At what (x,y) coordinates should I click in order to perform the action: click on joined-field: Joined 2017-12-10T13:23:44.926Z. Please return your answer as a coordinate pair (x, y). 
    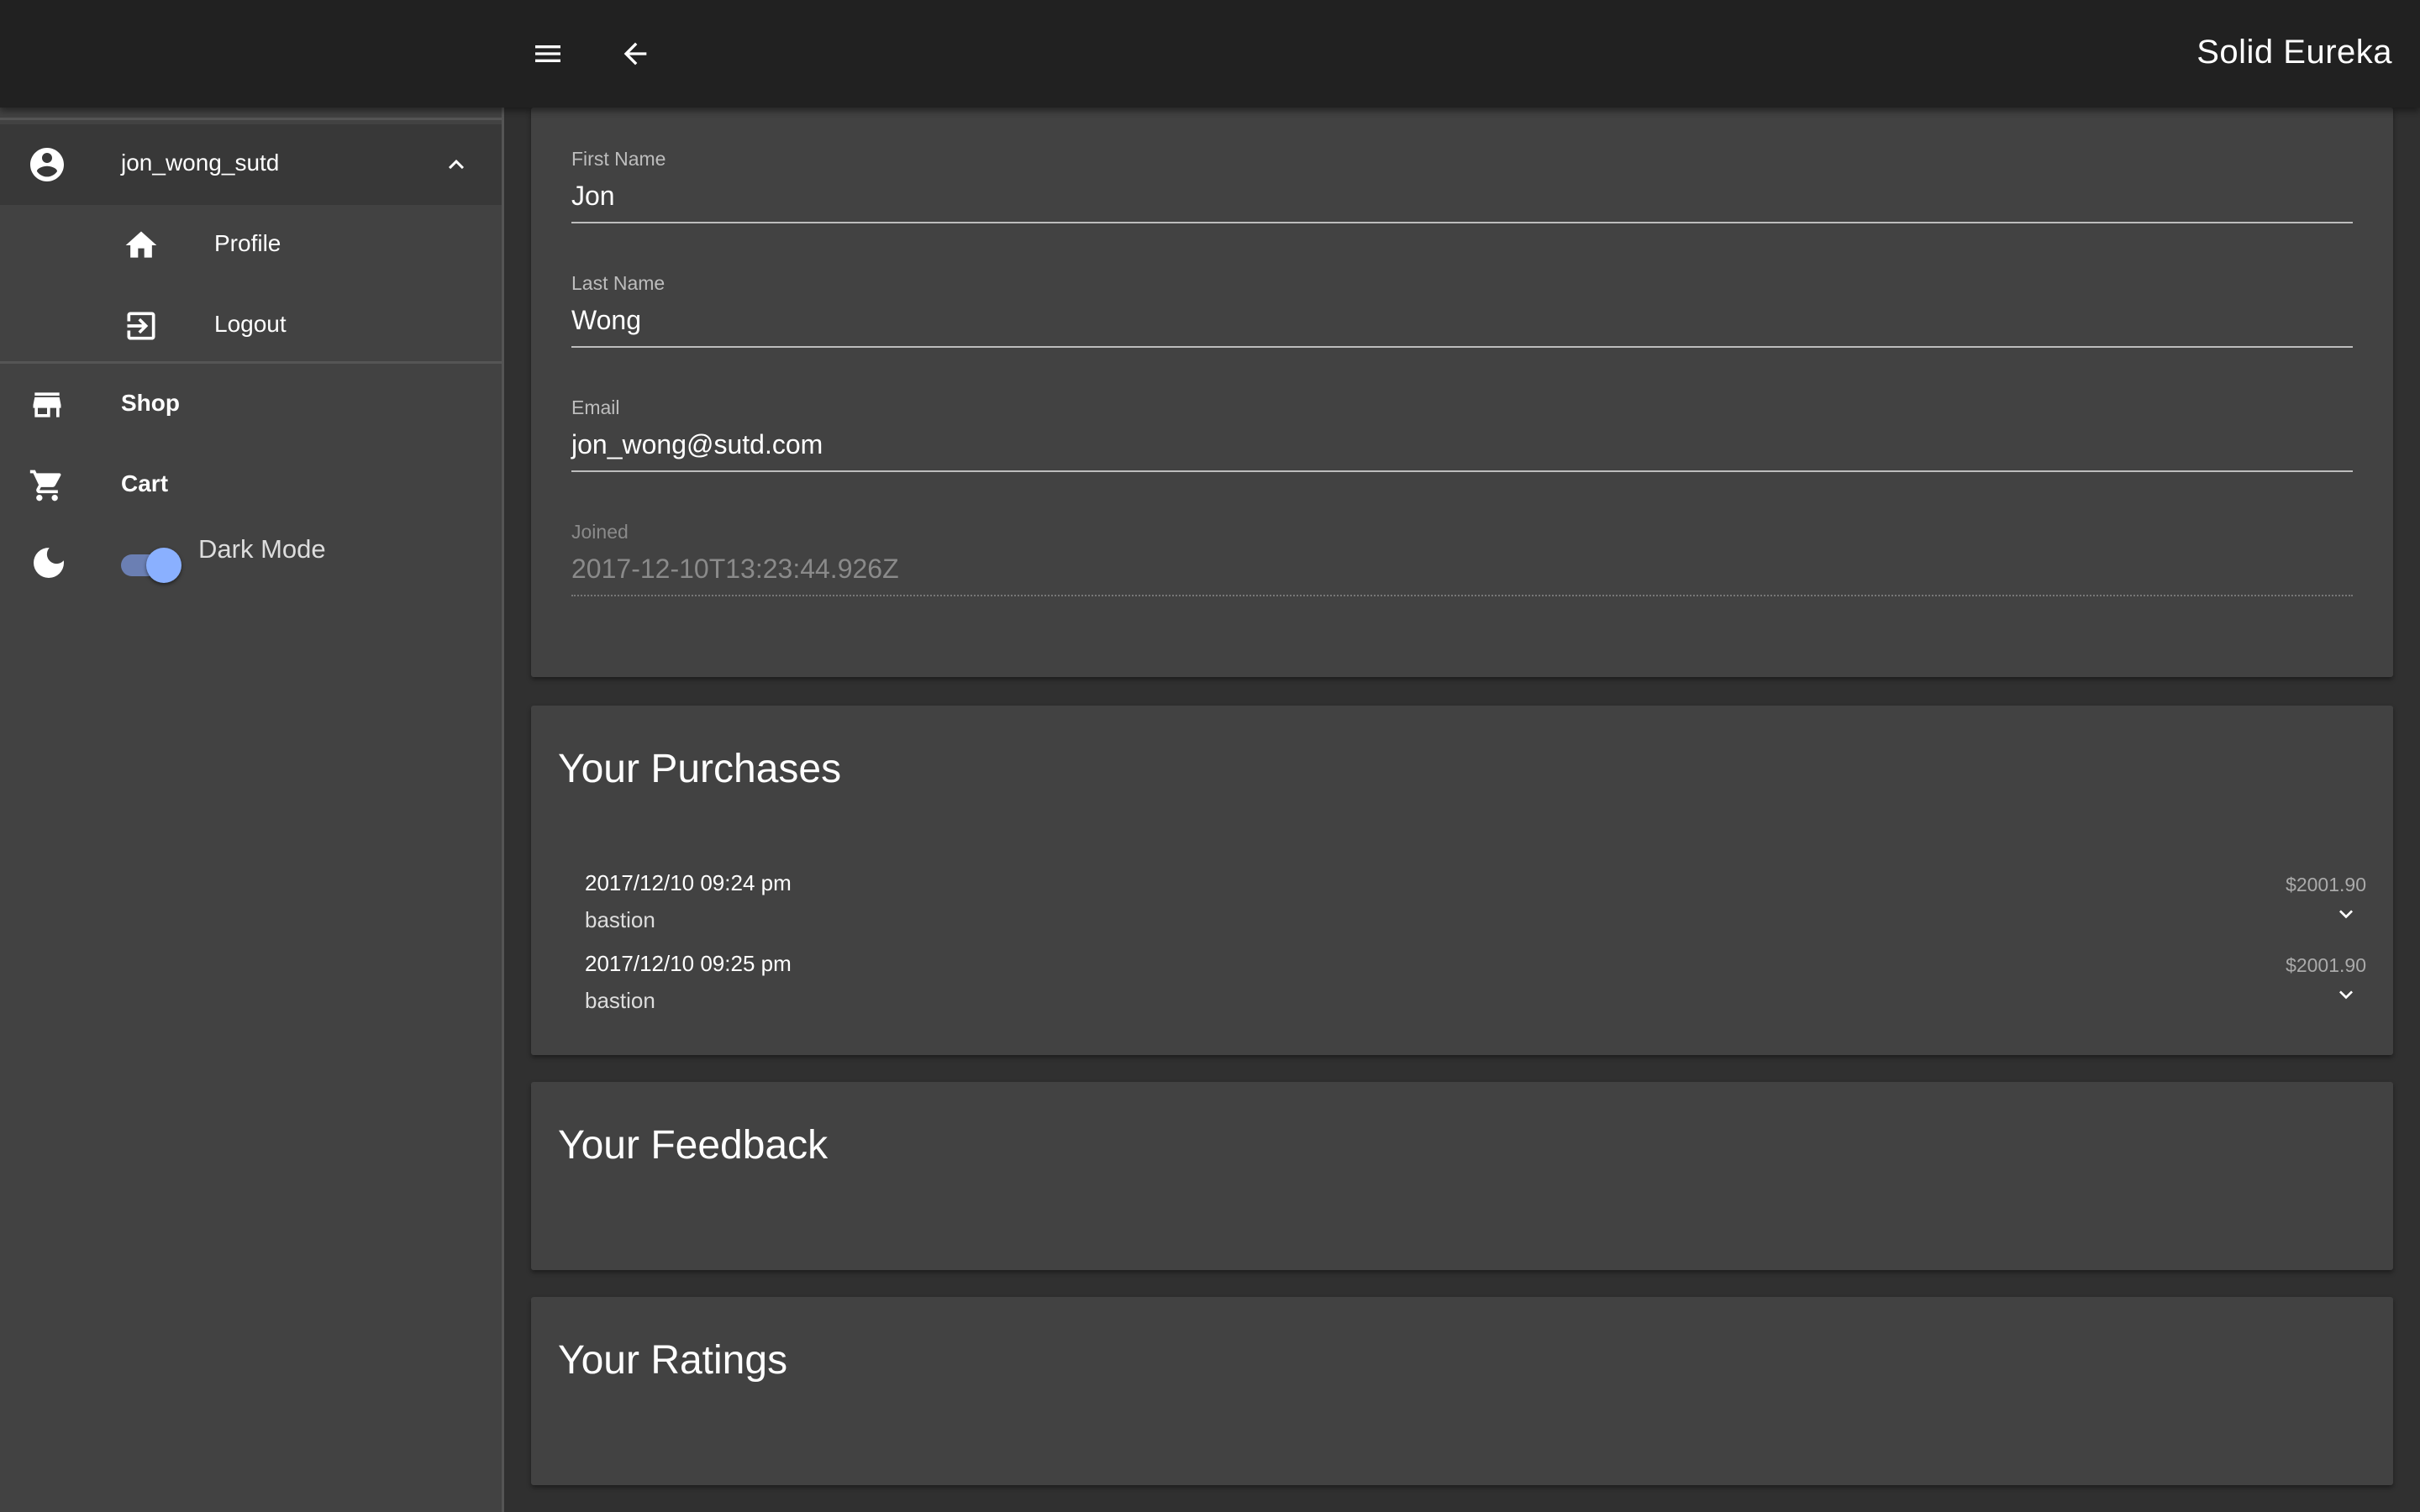
    Looking at the image, I should click on (1462, 558).